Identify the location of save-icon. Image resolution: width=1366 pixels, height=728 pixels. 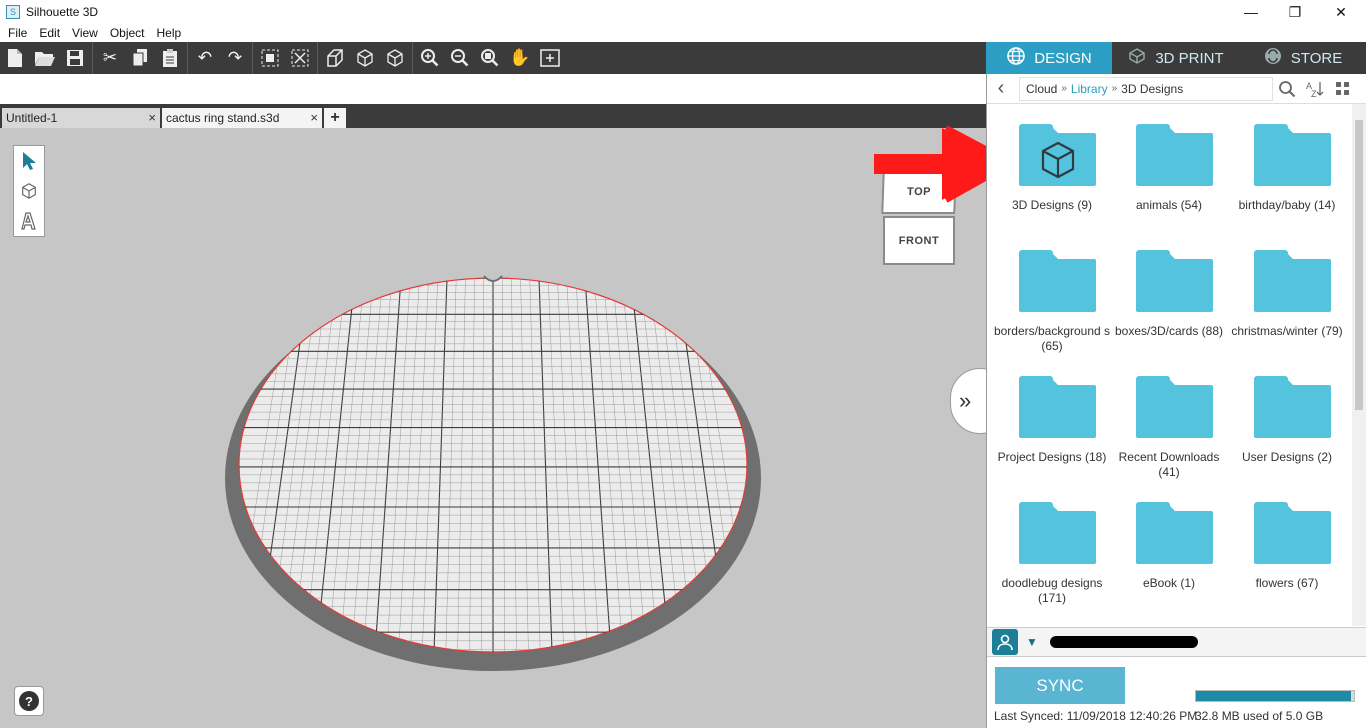
(75, 58).